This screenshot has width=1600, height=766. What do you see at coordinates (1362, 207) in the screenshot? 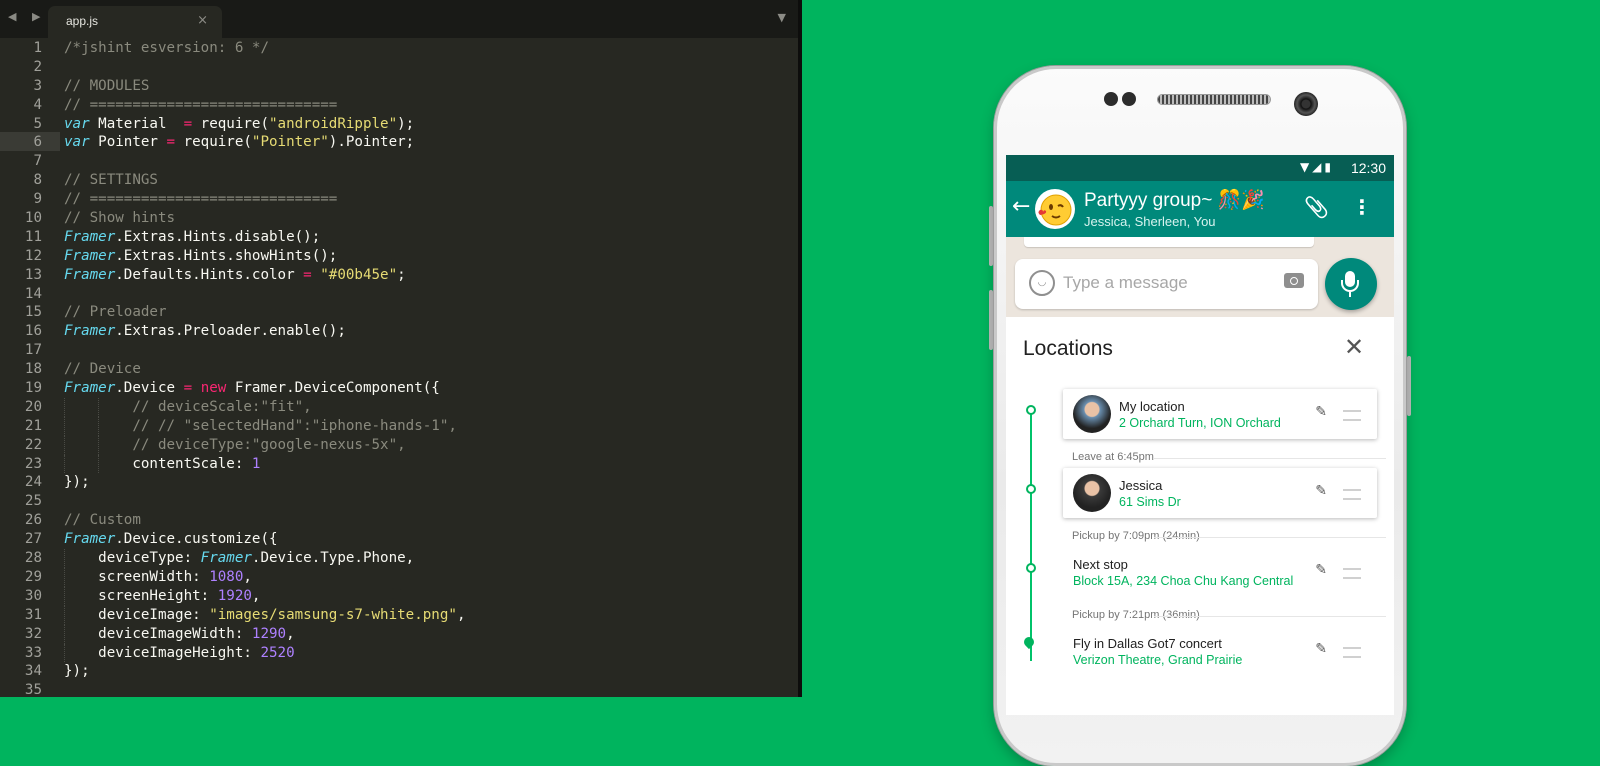
I see `overflow-menu-icon: ⋮` at bounding box center [1362, 207].